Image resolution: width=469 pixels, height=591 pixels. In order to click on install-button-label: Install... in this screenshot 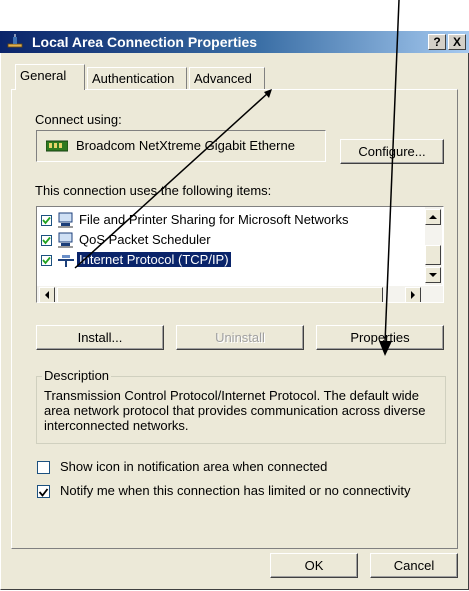, I will do `click(100, 337)`.